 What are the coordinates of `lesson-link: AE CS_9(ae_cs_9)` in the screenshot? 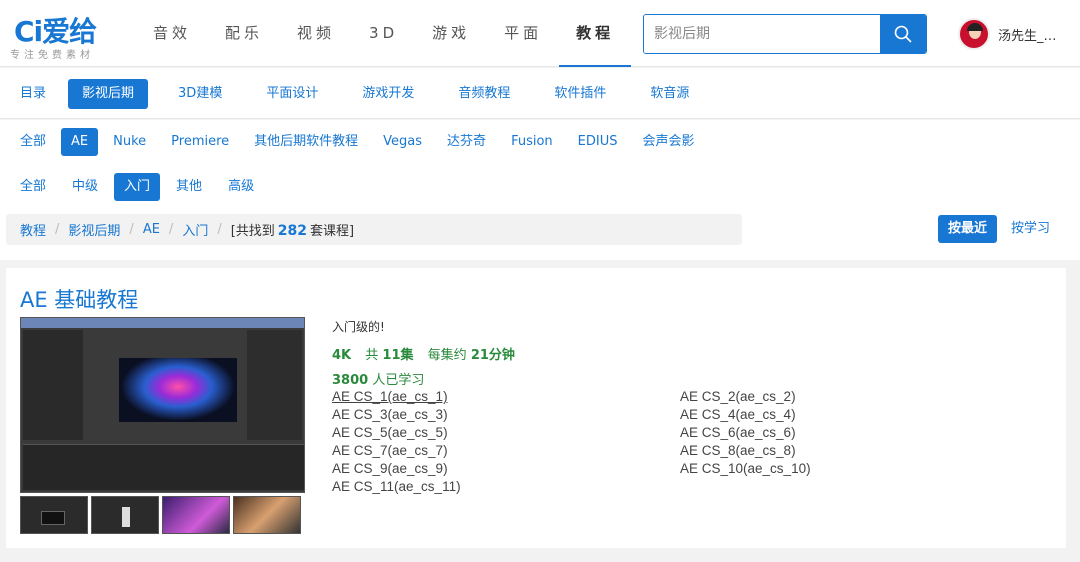 It's located at (506, 469).